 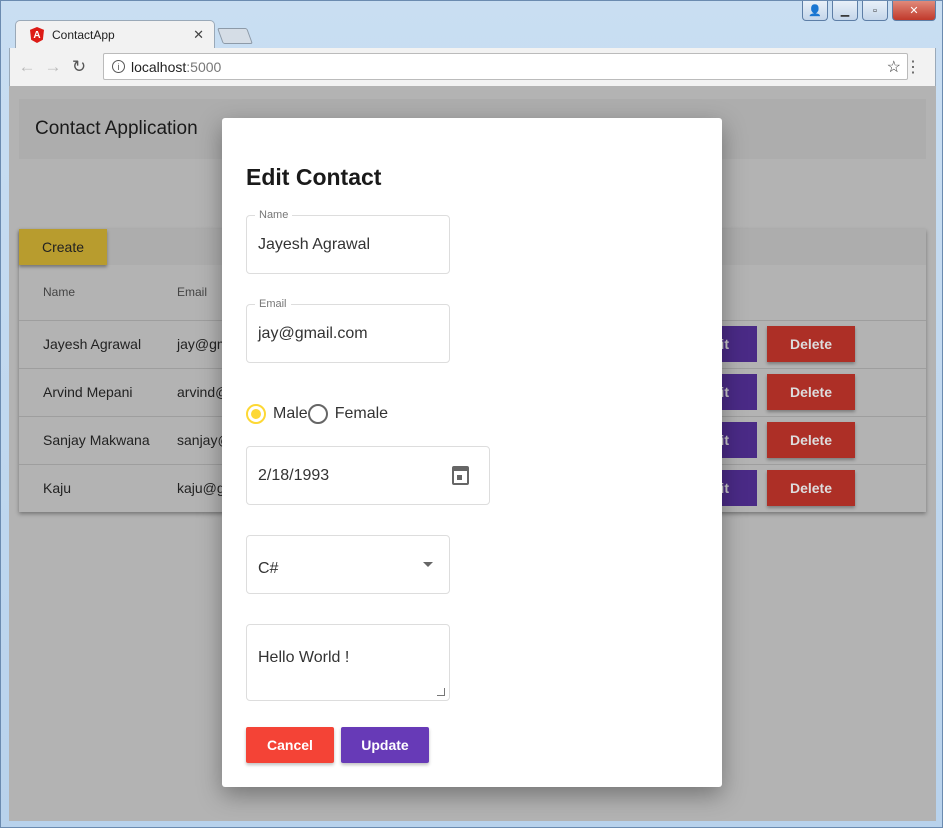 What do you see at coordinates (159, 66) in the screenshot?
I see `url-host: localhost` at bounding box center [159, 66].